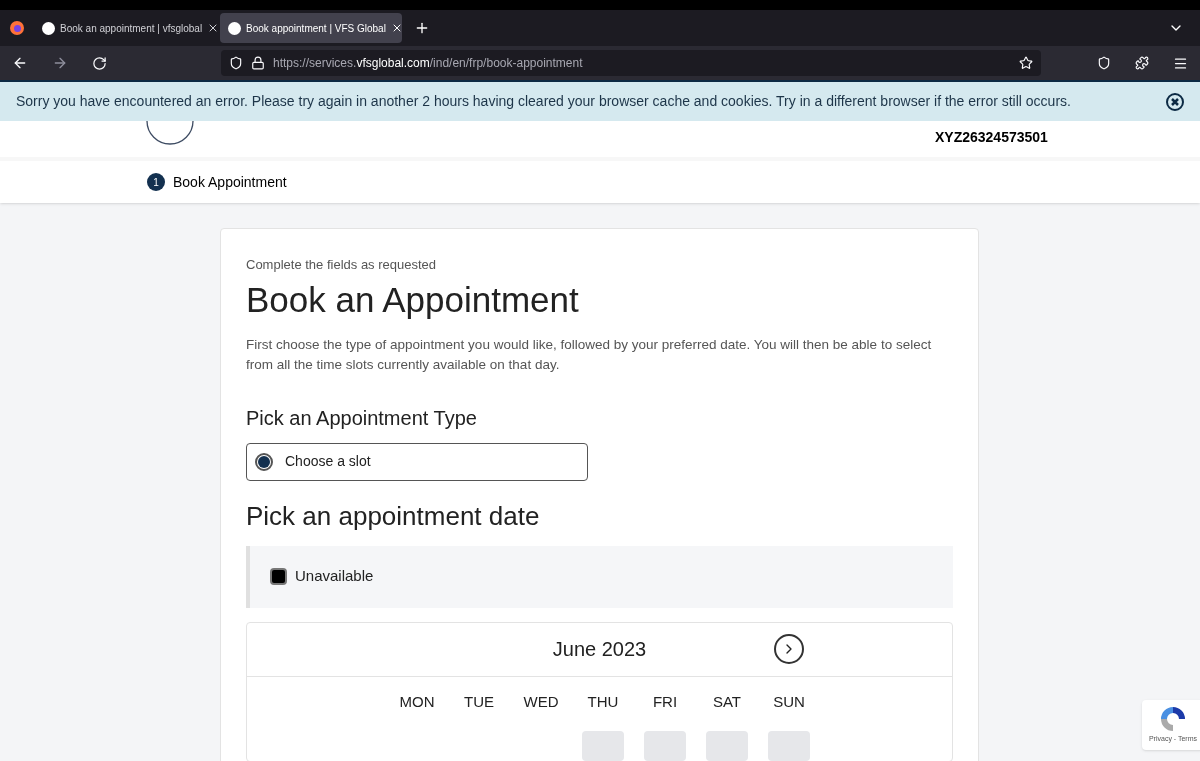 This screenshot has height=761, width=1200. Describe the element at coordinates (413, 299) in the screenshot. I see `form-title: Book an Appointment` at that location.